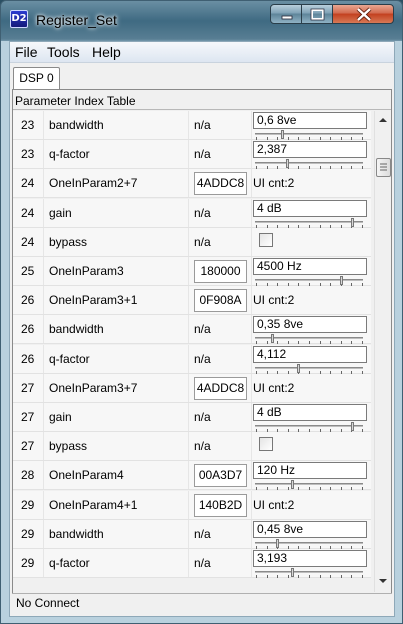 Image resolution: width=403 pixels, height=624 pixels. I want to click on param-text-field: 120 Hz, so click(310, 470).